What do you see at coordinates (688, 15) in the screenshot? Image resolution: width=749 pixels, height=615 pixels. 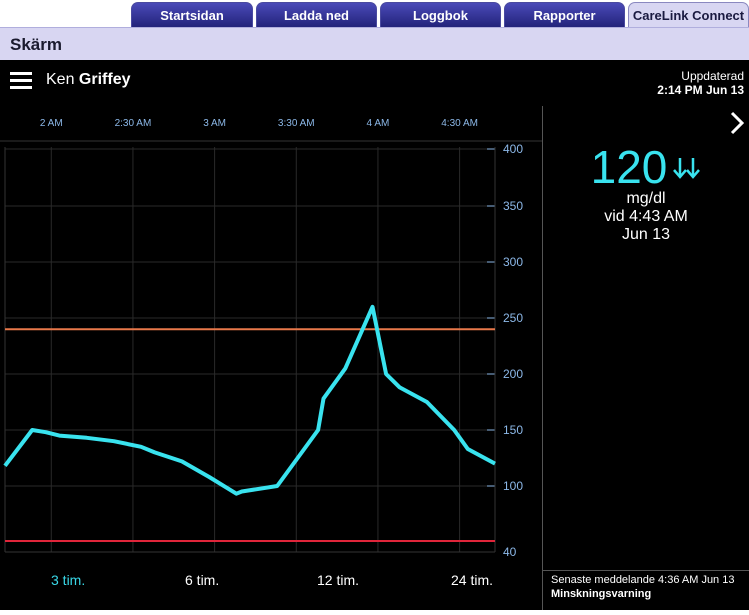 I see `tab-carelink-connect: CareLink Connect` at bounding box center [688, 15].